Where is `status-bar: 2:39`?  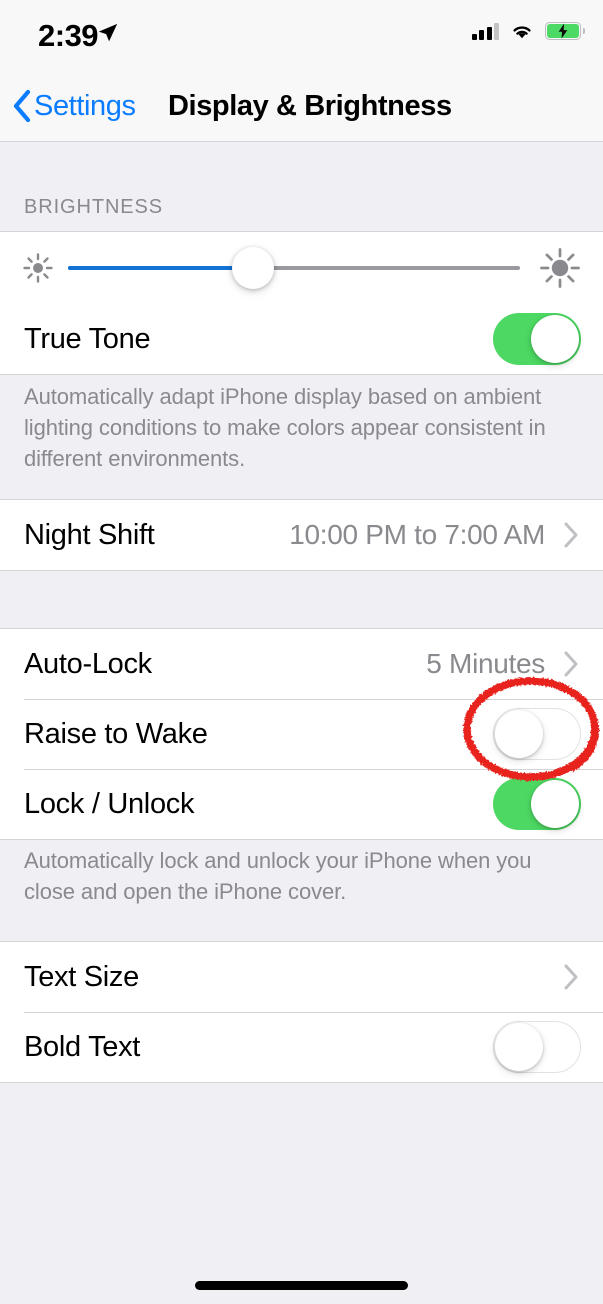 status-bar: 2:39 is located at coordinates (301, 35).